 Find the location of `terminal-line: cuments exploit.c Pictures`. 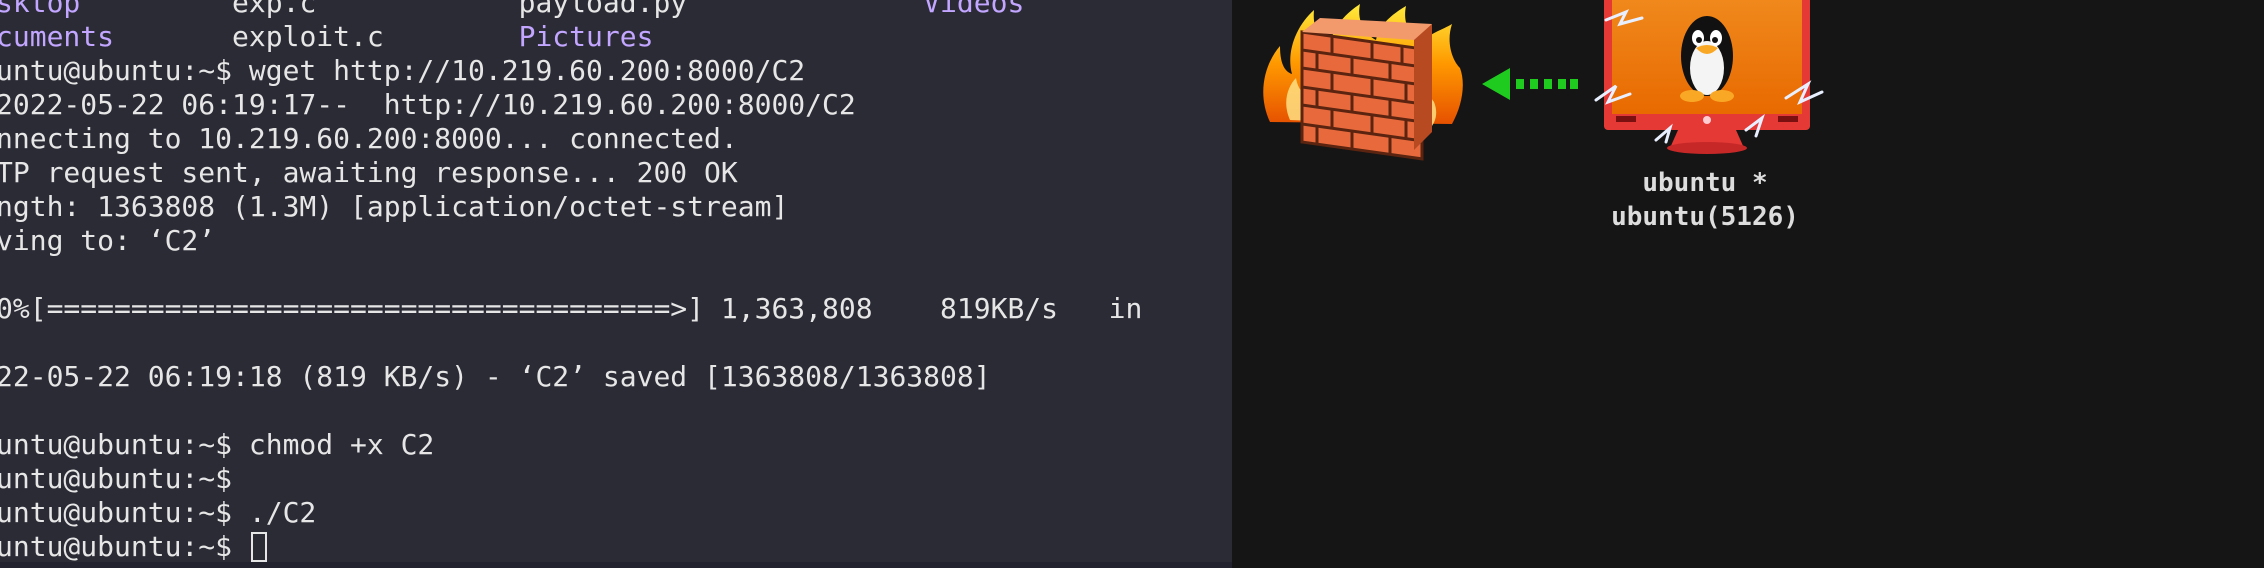

terminal-line: cuments exploit.c Pictures is located at coordinates (326, 37).